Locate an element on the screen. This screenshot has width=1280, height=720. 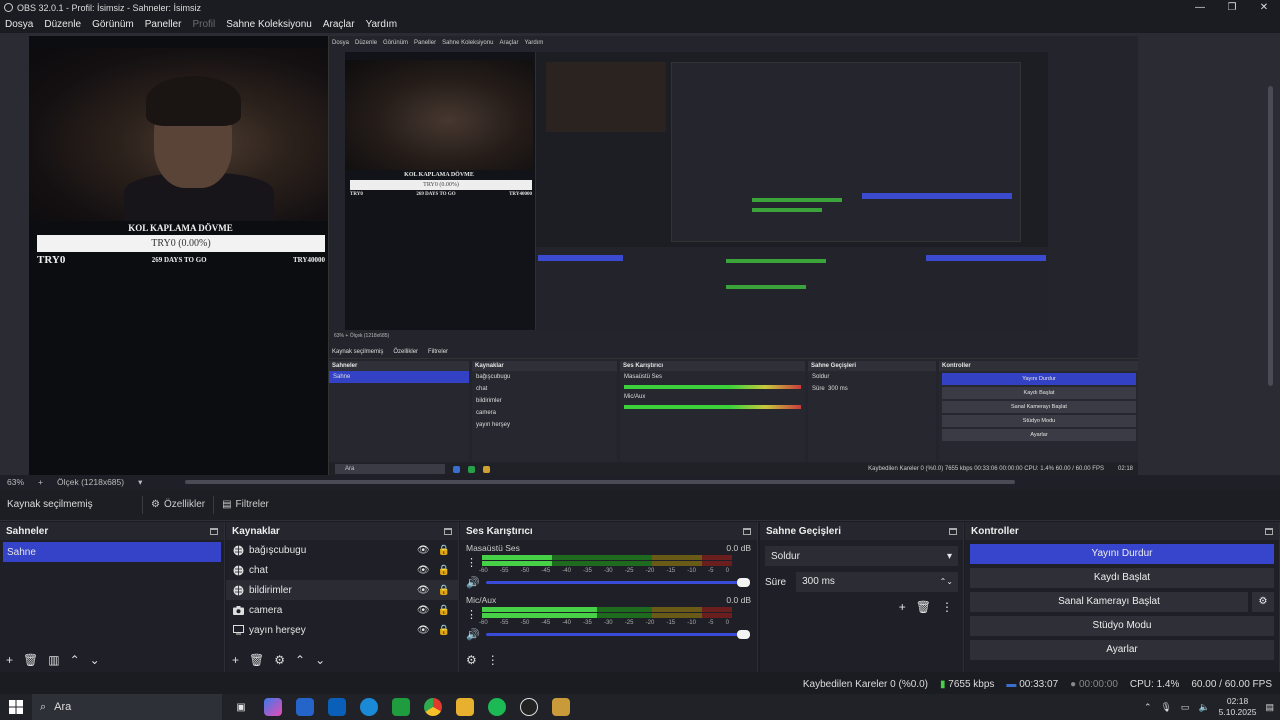
taskbar-search: ⌕ Ara is located at coordinates (127, 707).